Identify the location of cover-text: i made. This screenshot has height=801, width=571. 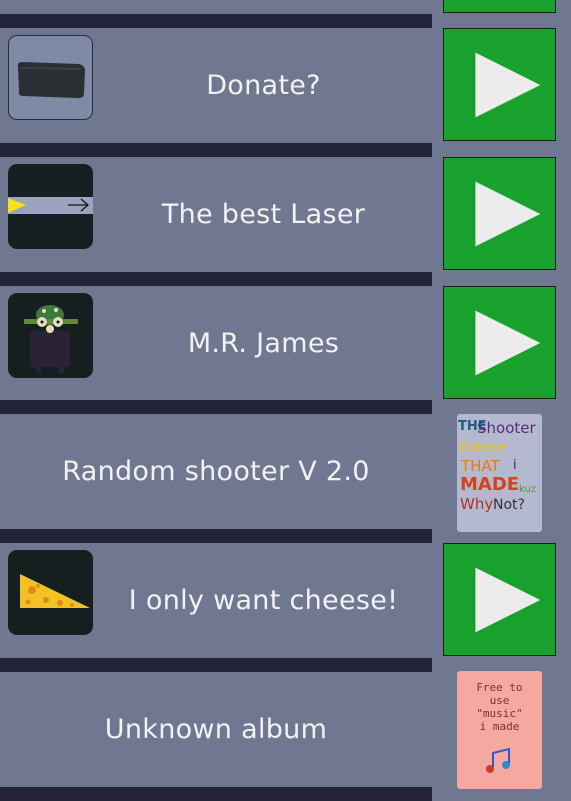
(500, 726).